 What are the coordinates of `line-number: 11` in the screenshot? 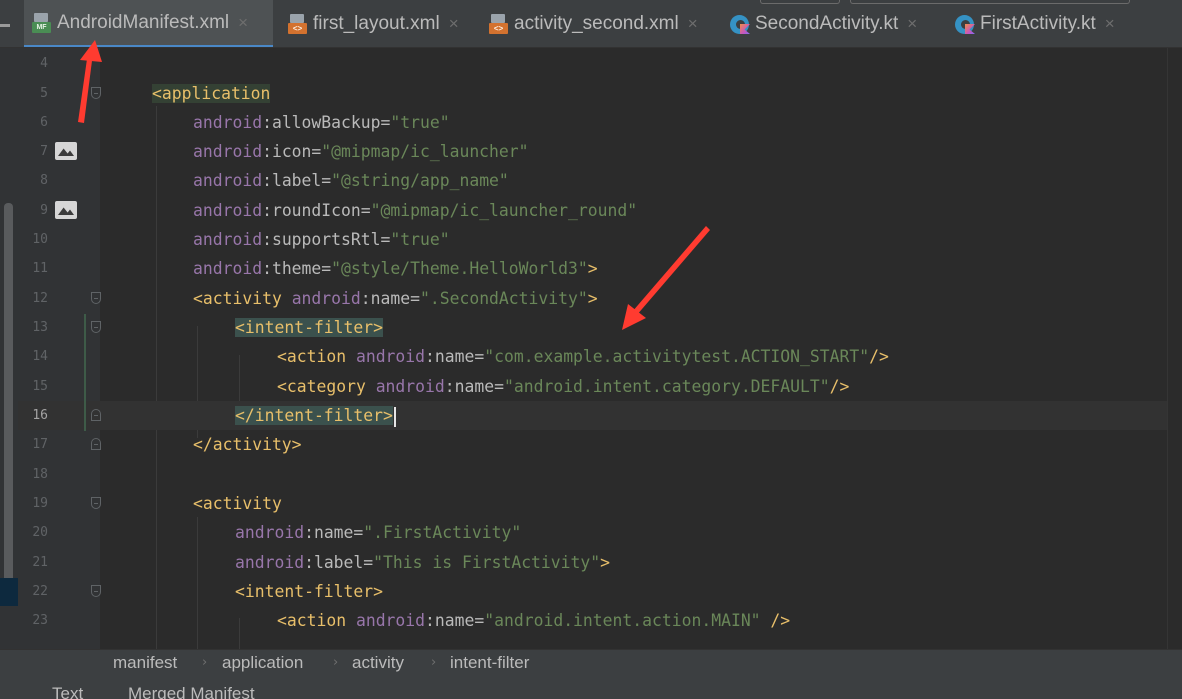 It's located at (40, 268).